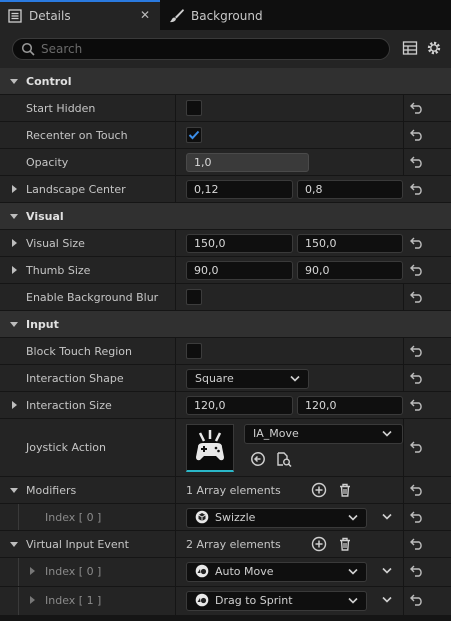 This screenshot has width=451, height=621. Describe the element at coordinates (225, 81) in the screenshot. I see `category-control: Control` at that location.